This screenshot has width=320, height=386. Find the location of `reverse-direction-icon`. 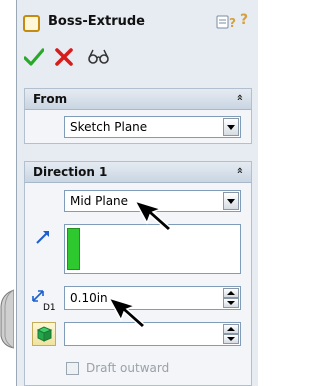

reverse-direction-icon is located at coordinates (43, 237).